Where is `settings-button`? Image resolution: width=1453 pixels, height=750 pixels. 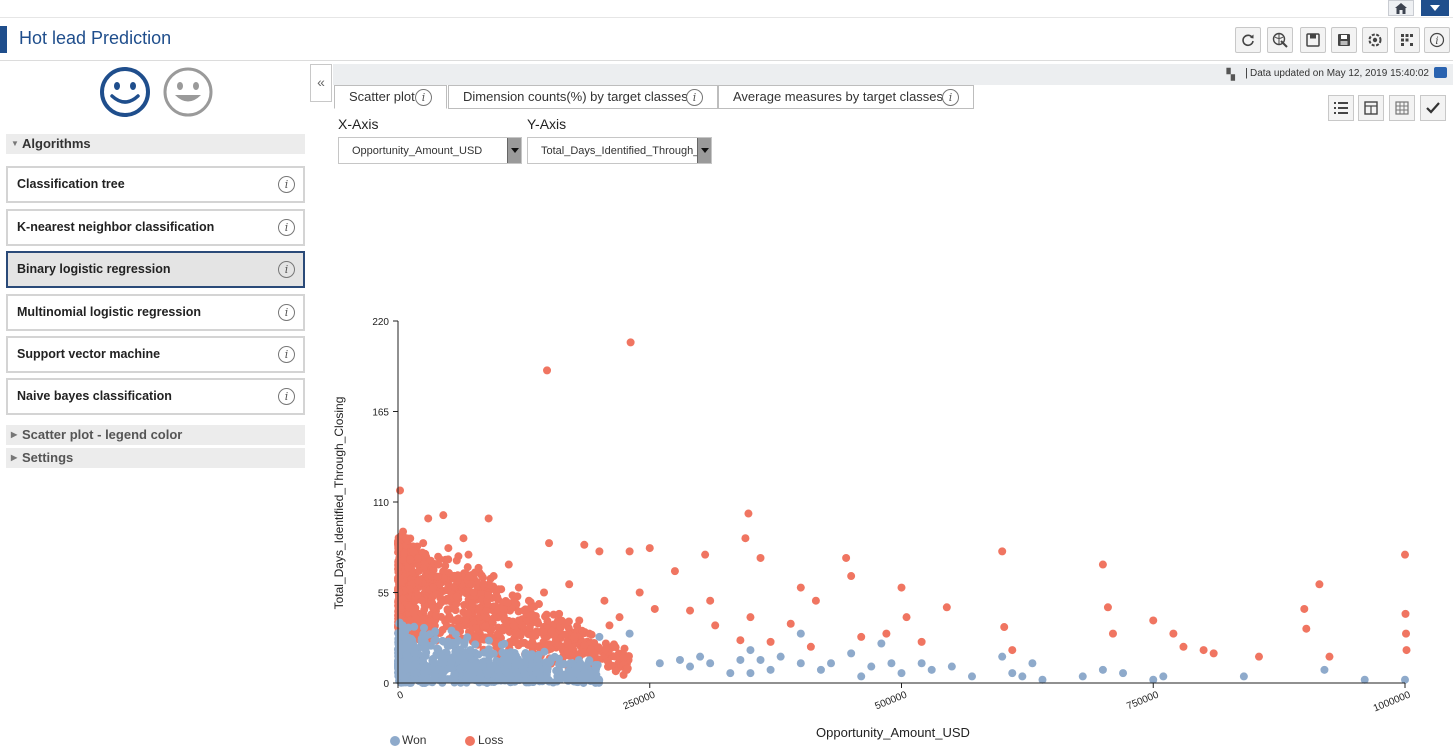 settings-button is located at coordinates (1375, 40).